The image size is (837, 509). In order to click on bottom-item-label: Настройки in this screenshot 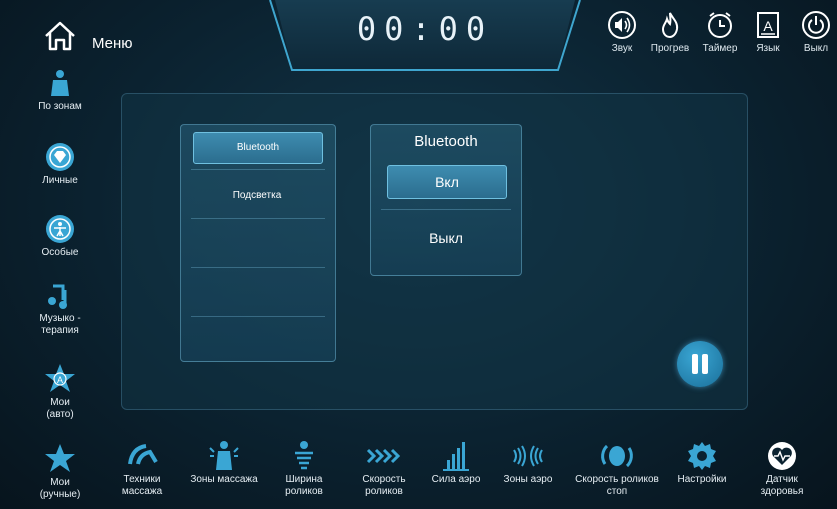, I will do `click(702, 479)`.